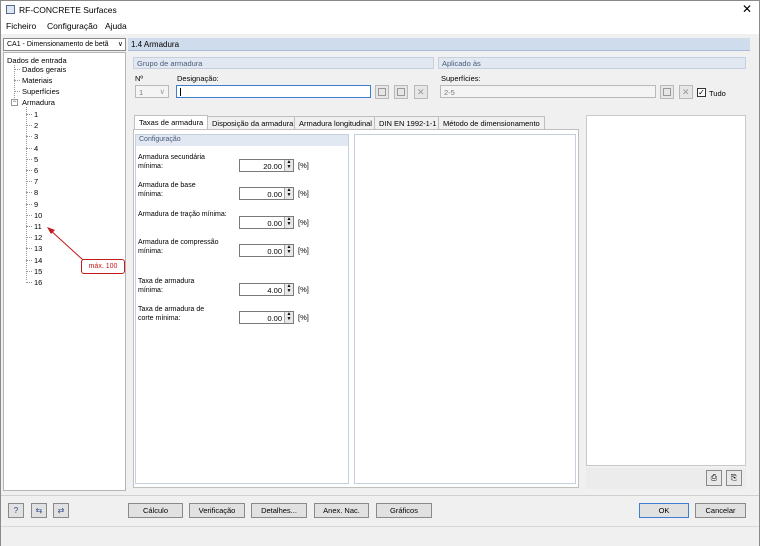 The image size is (760, 546). Describe the element at coordinates (335, 122) in the screenshot. I see `tab-longitudinal-reinforcement: Armadura longitudinal` at that location.